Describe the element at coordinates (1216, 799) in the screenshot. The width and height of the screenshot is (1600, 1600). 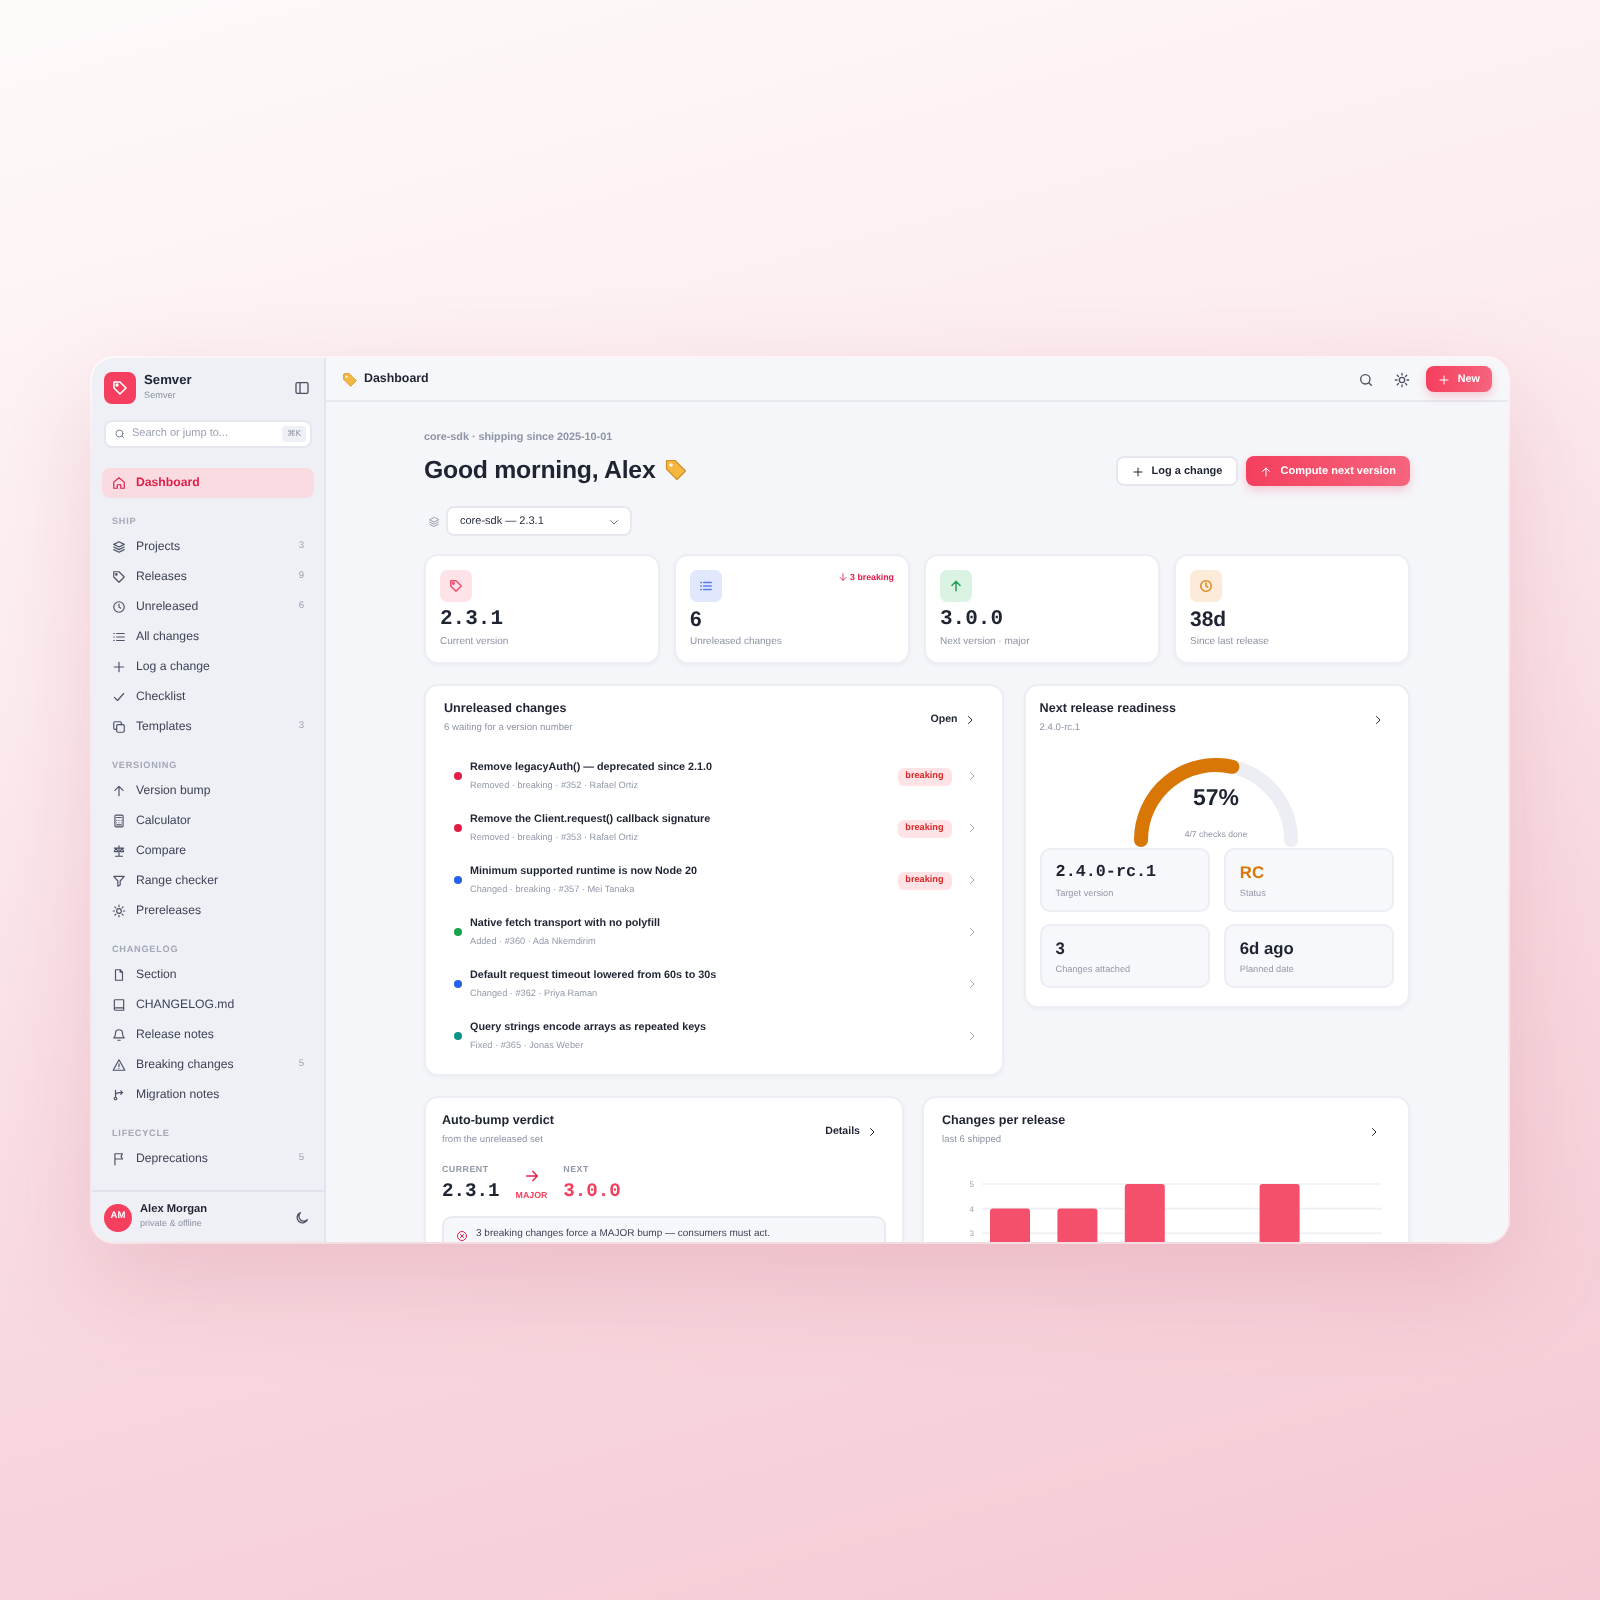
I see `gauge-value: 57%` at that location.